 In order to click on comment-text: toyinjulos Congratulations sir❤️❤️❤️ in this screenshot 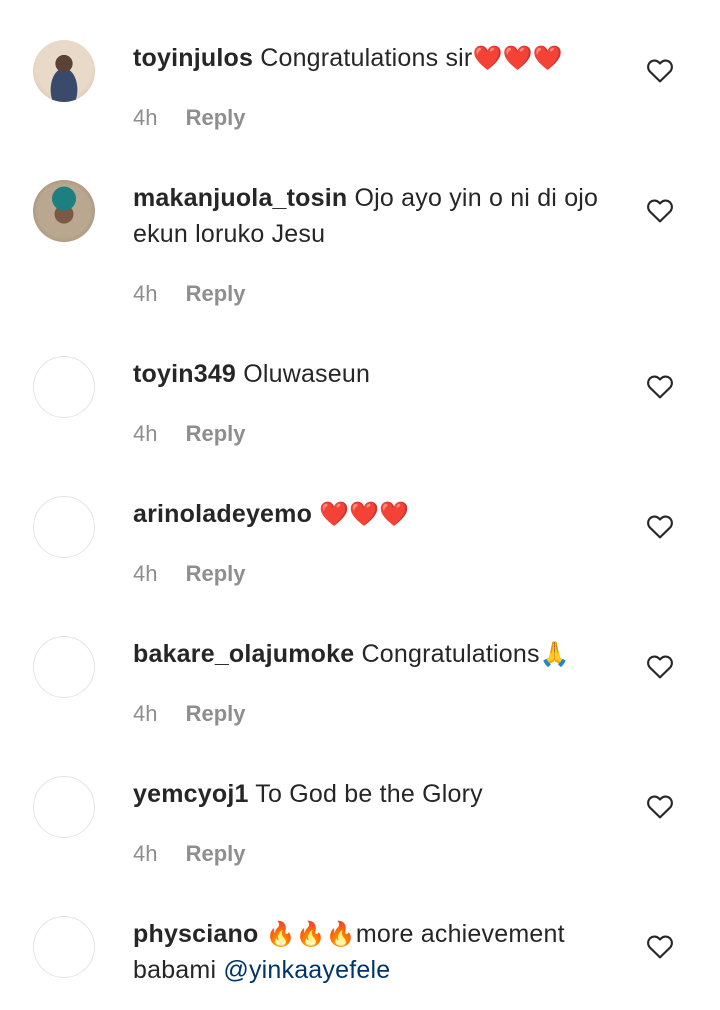, I will do `click(373, 58)`.